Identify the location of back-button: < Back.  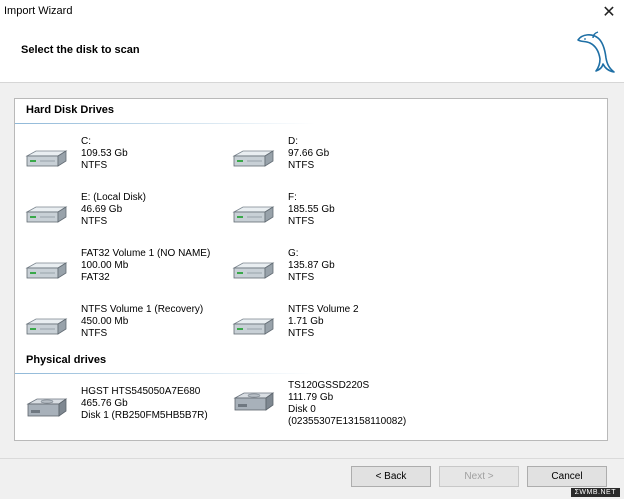
(391, 476).